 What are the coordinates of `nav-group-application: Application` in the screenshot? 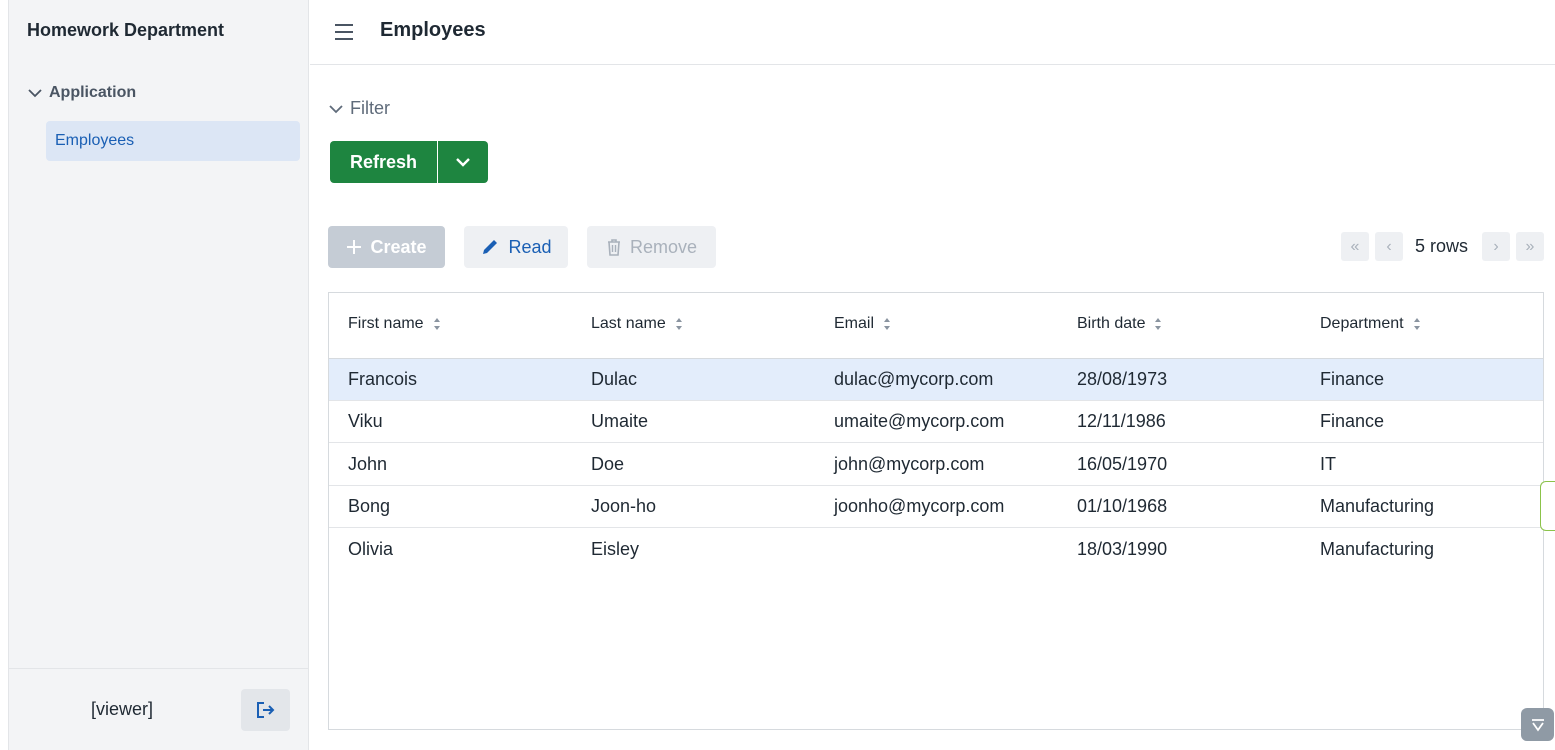 It's located at (81, 93).